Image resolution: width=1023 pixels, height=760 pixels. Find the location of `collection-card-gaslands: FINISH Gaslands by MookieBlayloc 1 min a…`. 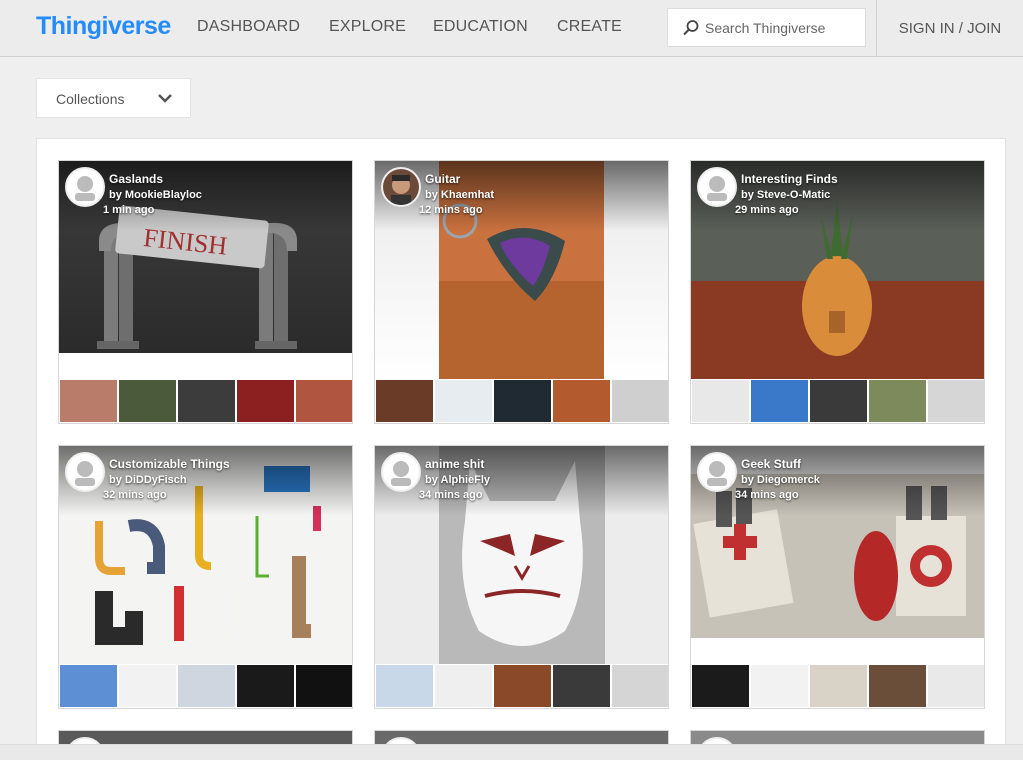

collection-card-gaslands: FINISH Gaslands by MookieBlayloc 1 min a… is located at coordinates (205, 292).